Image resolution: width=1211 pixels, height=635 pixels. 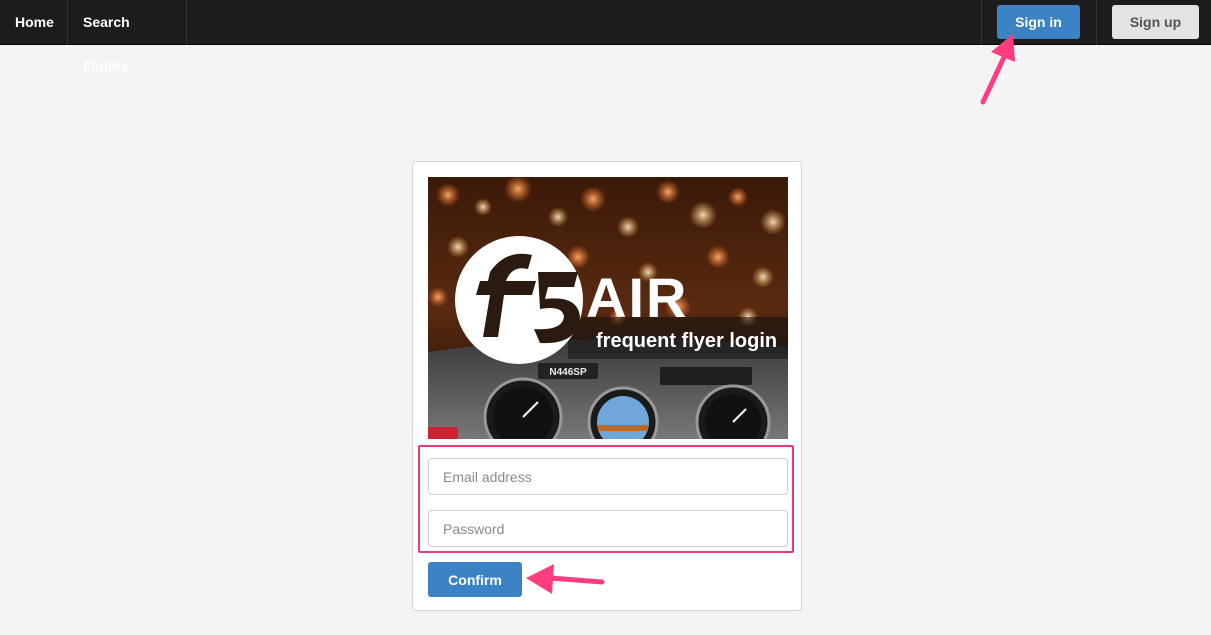 I want to click on nav-search-flights-link: Search Flights, so click(x=127, y=37).